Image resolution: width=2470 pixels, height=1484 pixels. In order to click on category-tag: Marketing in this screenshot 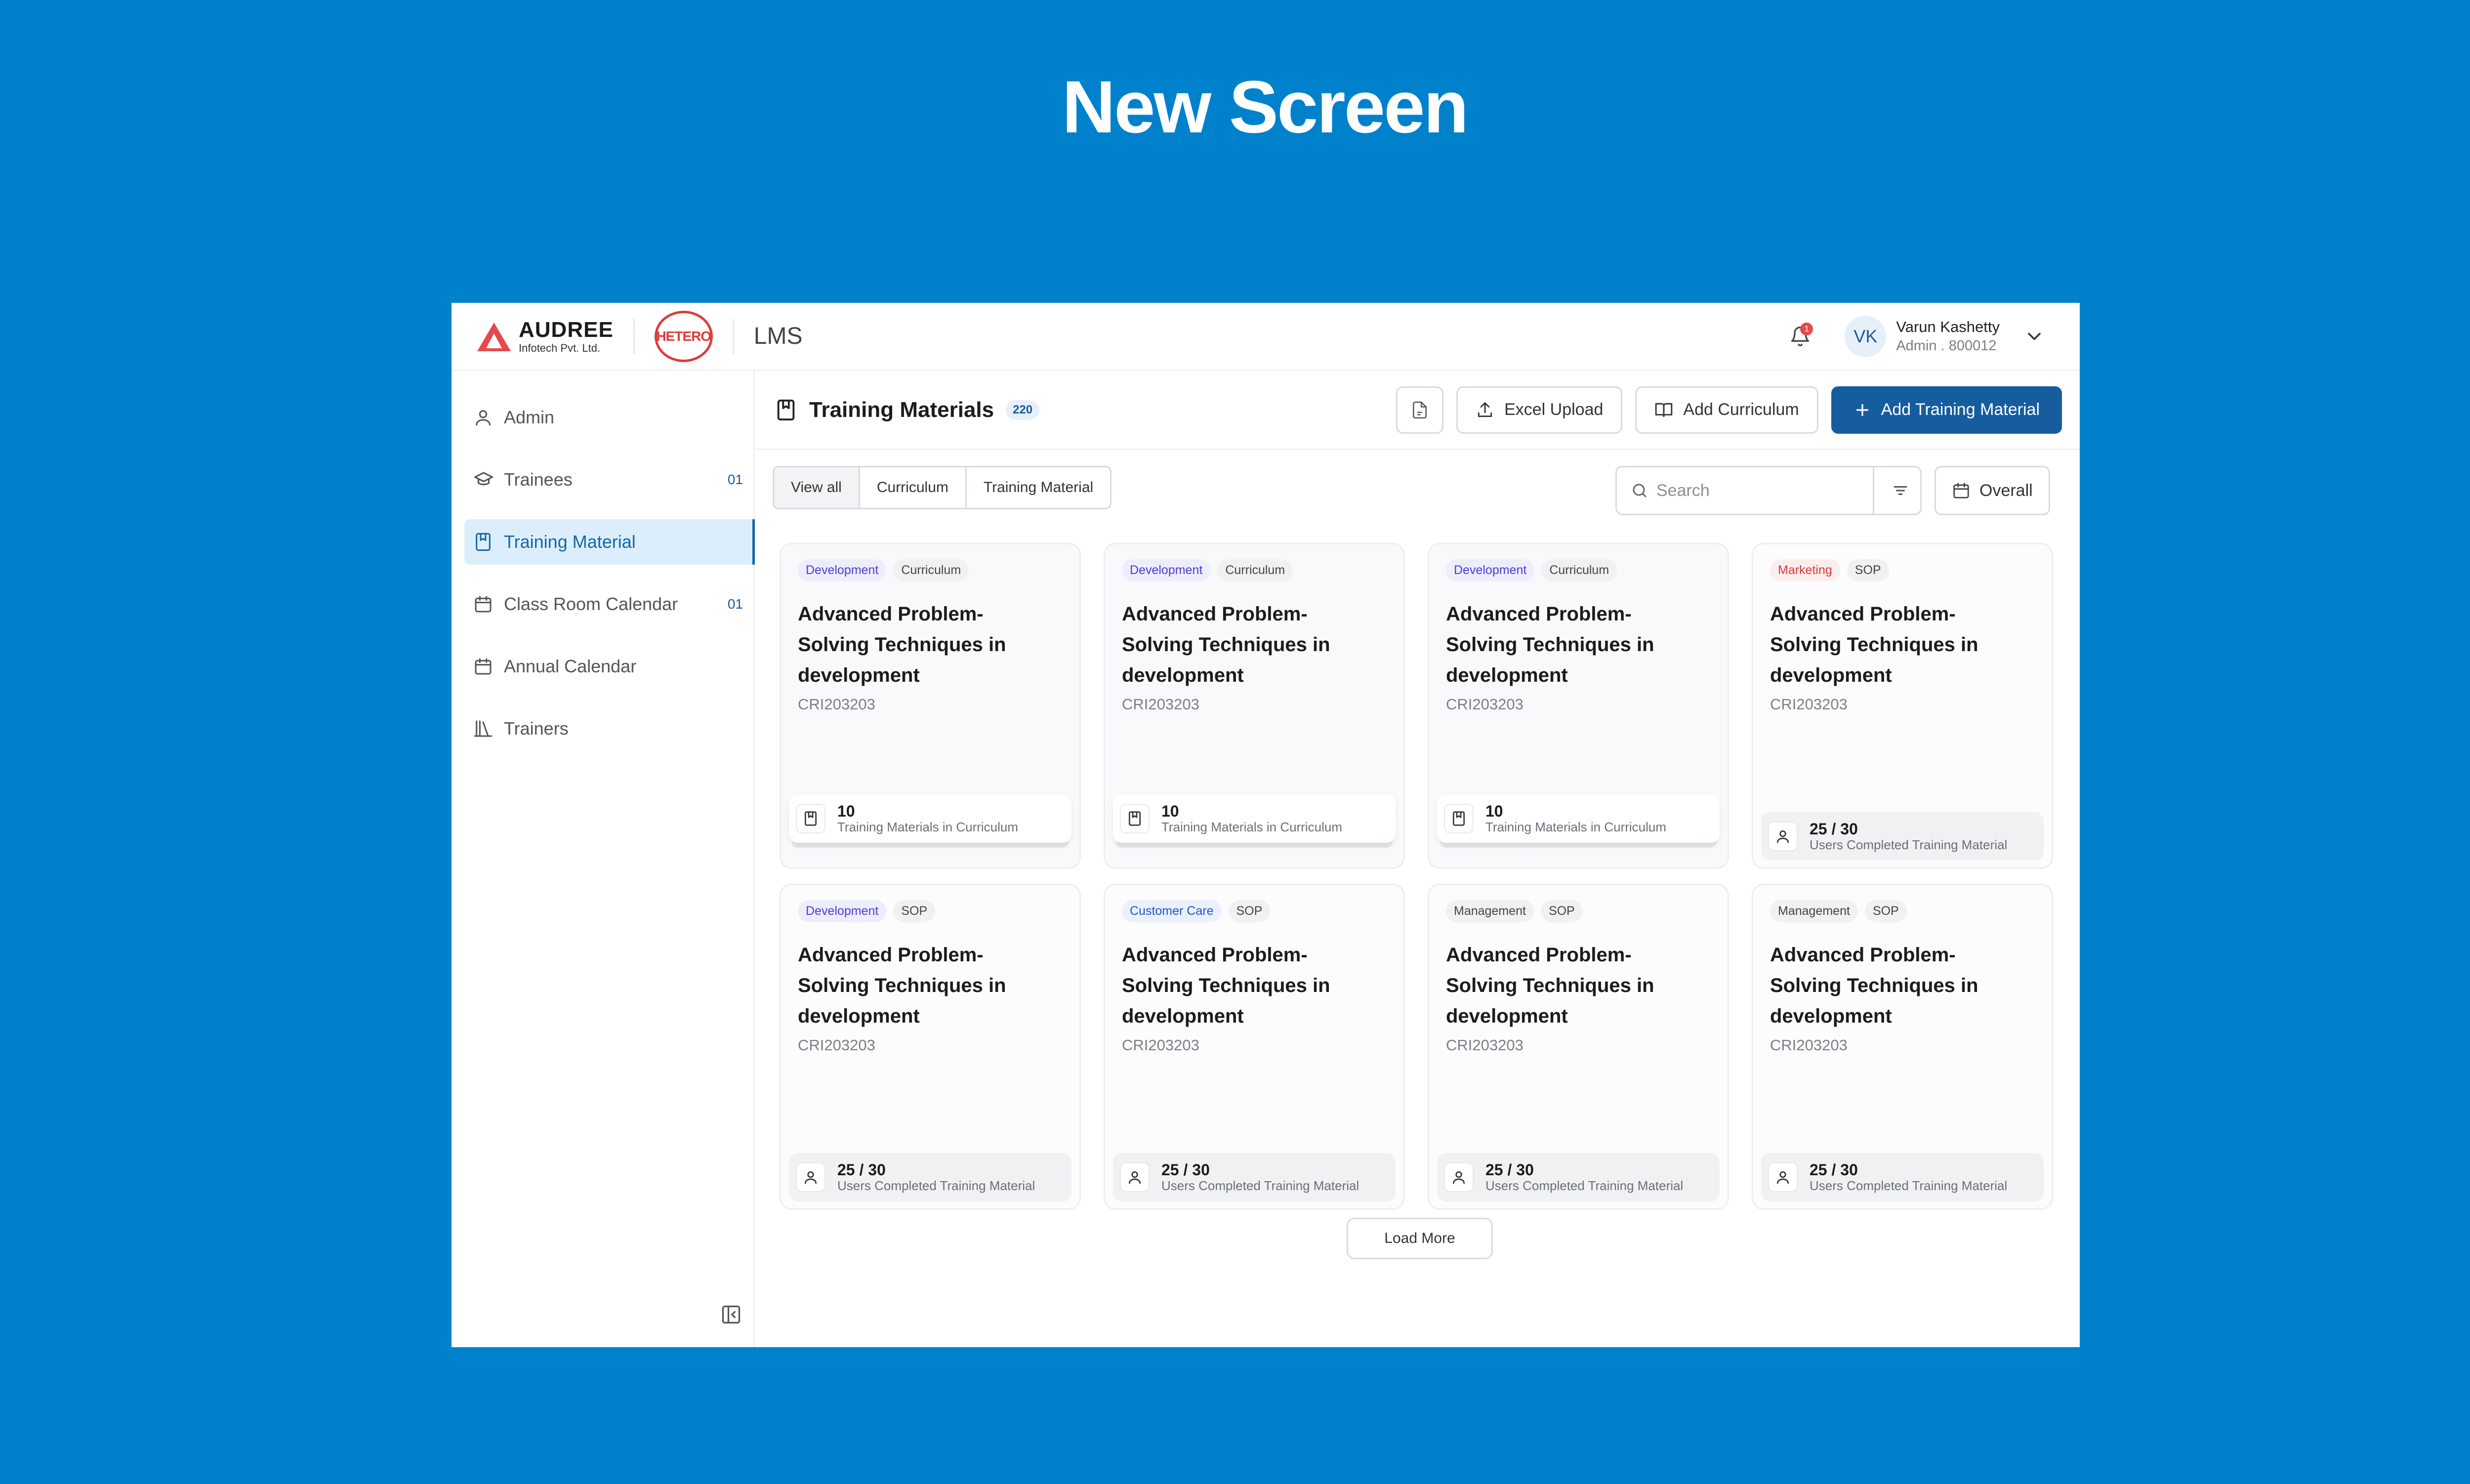, I will do `click(1805, 570)`.